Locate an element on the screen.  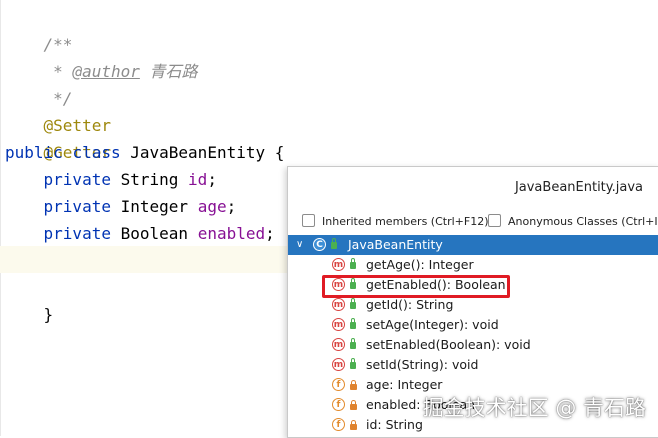
chevron-down-icon: ∨ is located at coordinates (299, 245).